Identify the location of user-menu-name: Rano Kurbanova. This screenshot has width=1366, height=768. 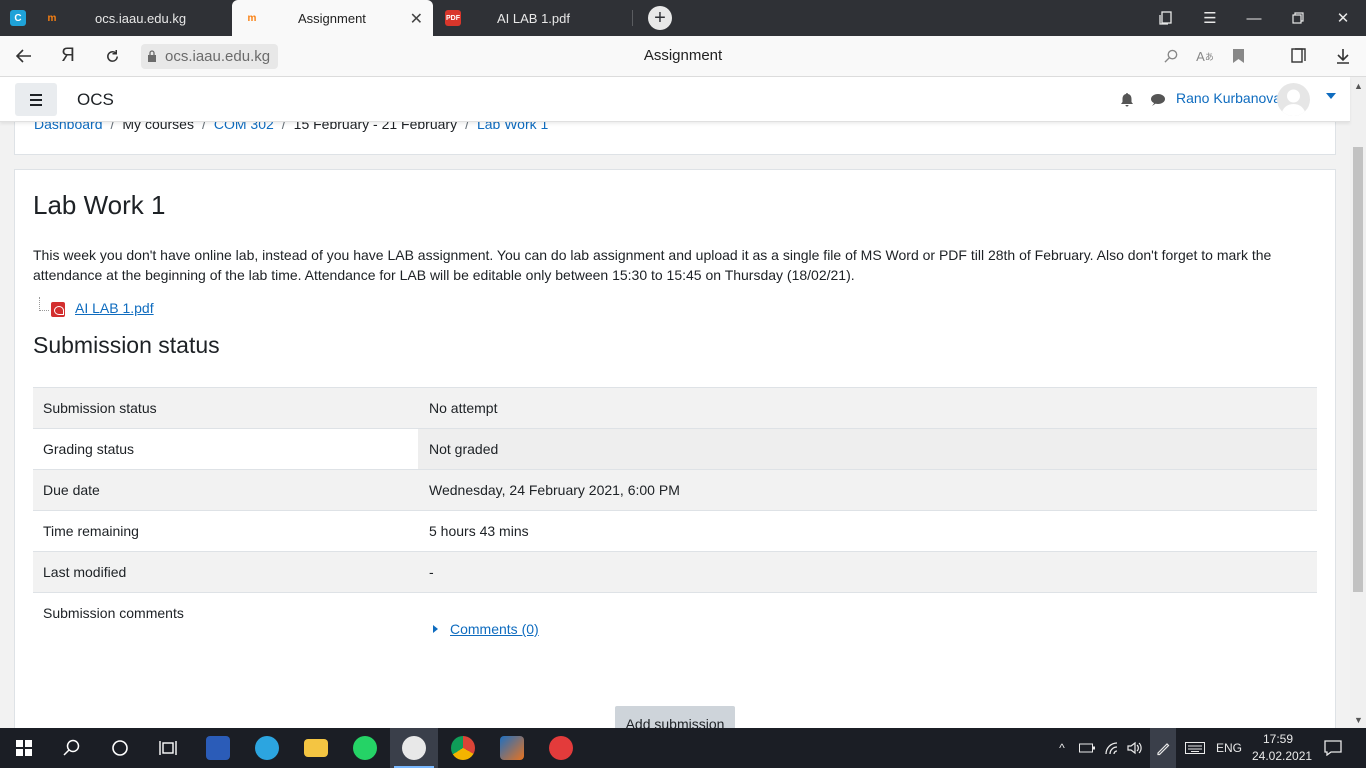
(1228, 98).